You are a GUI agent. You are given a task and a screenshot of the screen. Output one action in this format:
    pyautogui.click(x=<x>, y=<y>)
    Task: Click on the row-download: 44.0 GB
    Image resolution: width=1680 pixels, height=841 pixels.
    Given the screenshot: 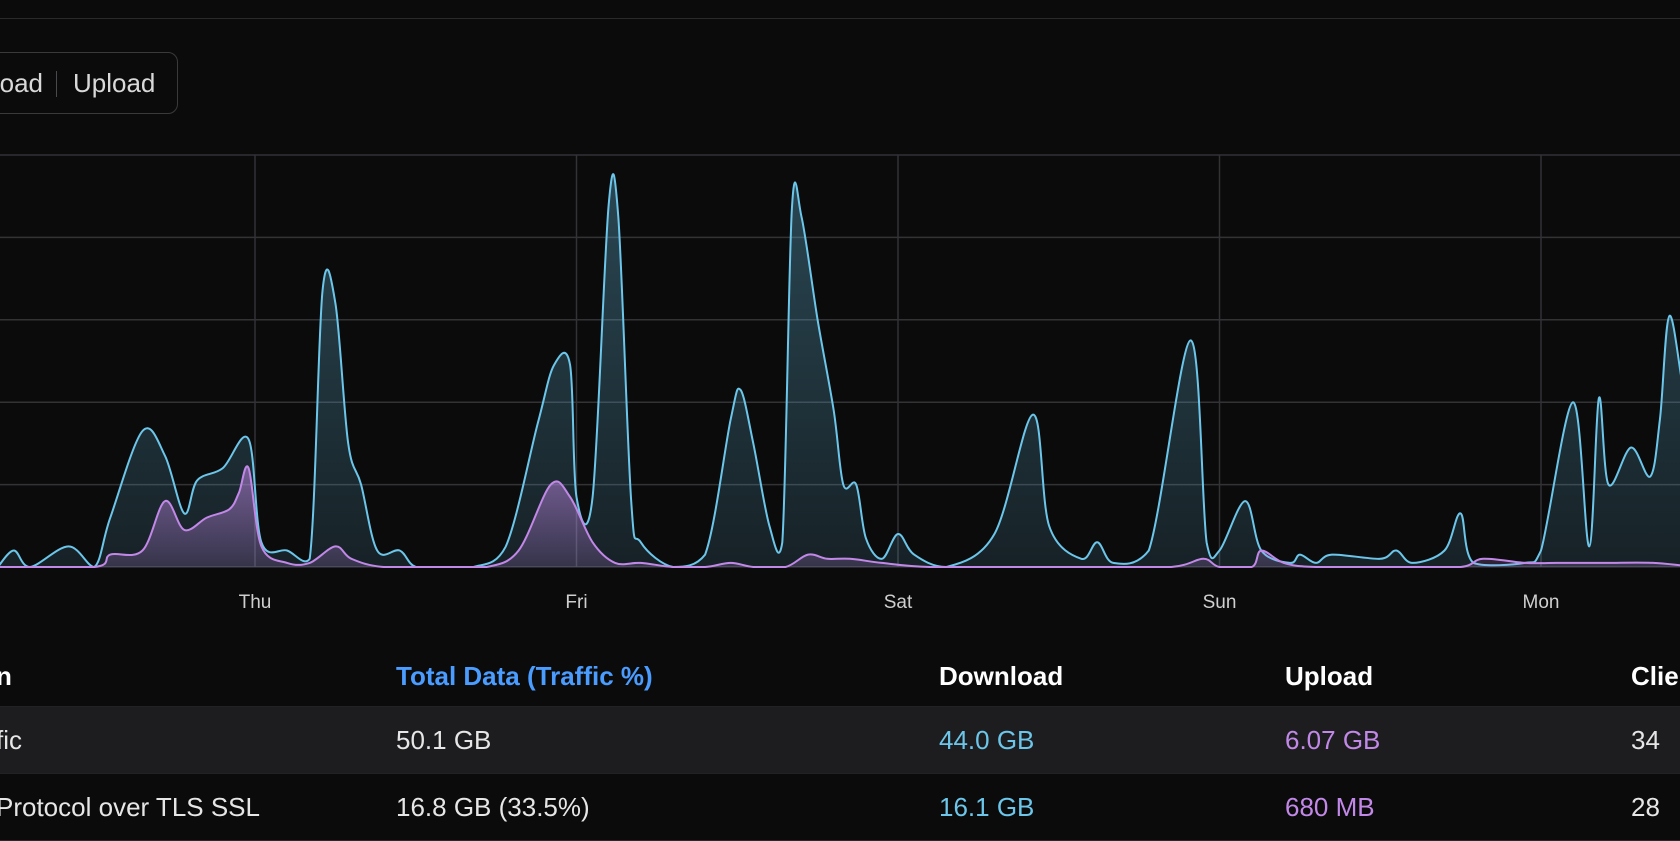 What is the action you would take?
    pyautogui.click(x=987, y=740)
    